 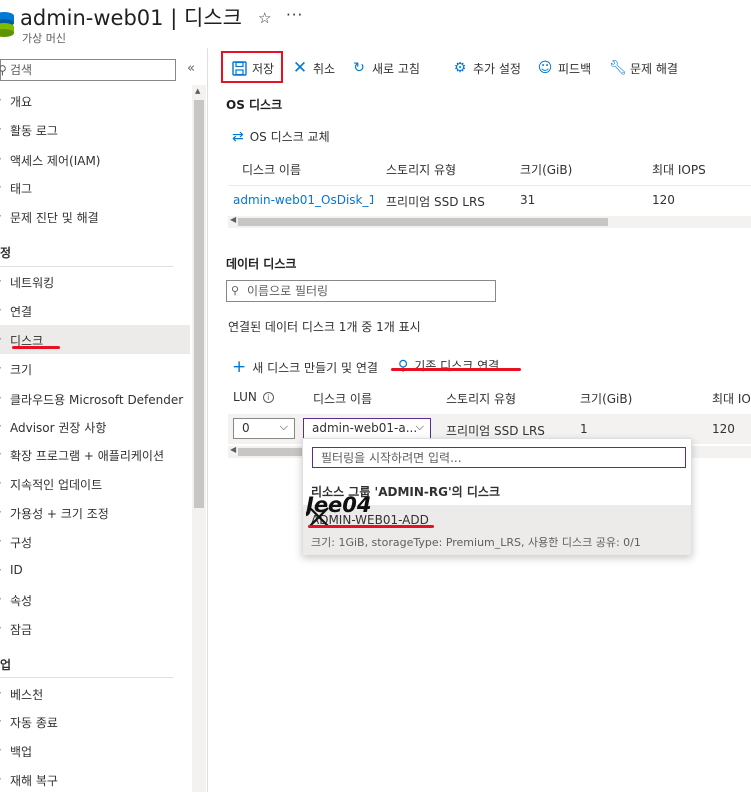 I want to click on gear-icon: ⚙, so click(x=460, y=68).